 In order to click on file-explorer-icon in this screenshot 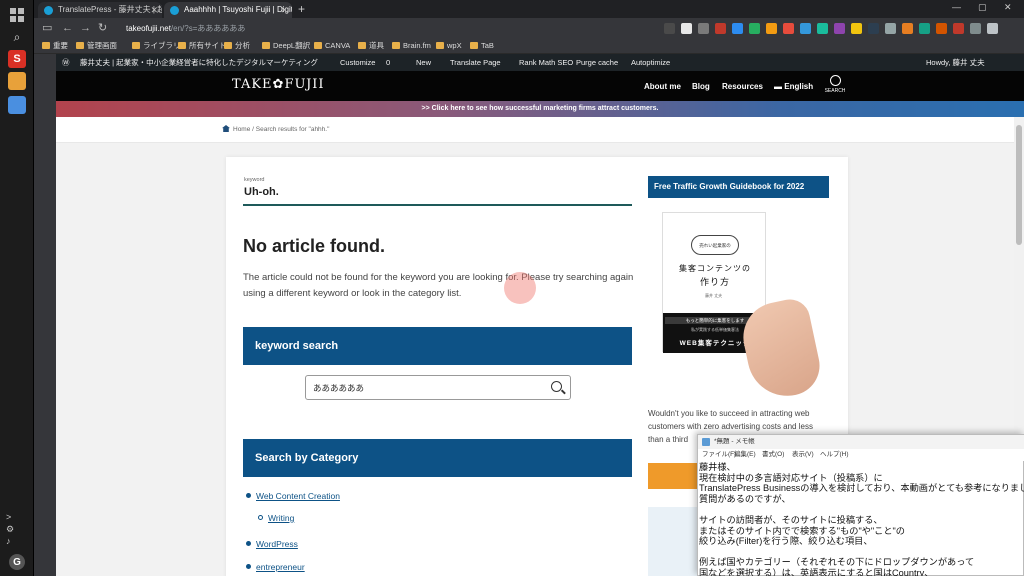, I will do `click(17, 81)`.